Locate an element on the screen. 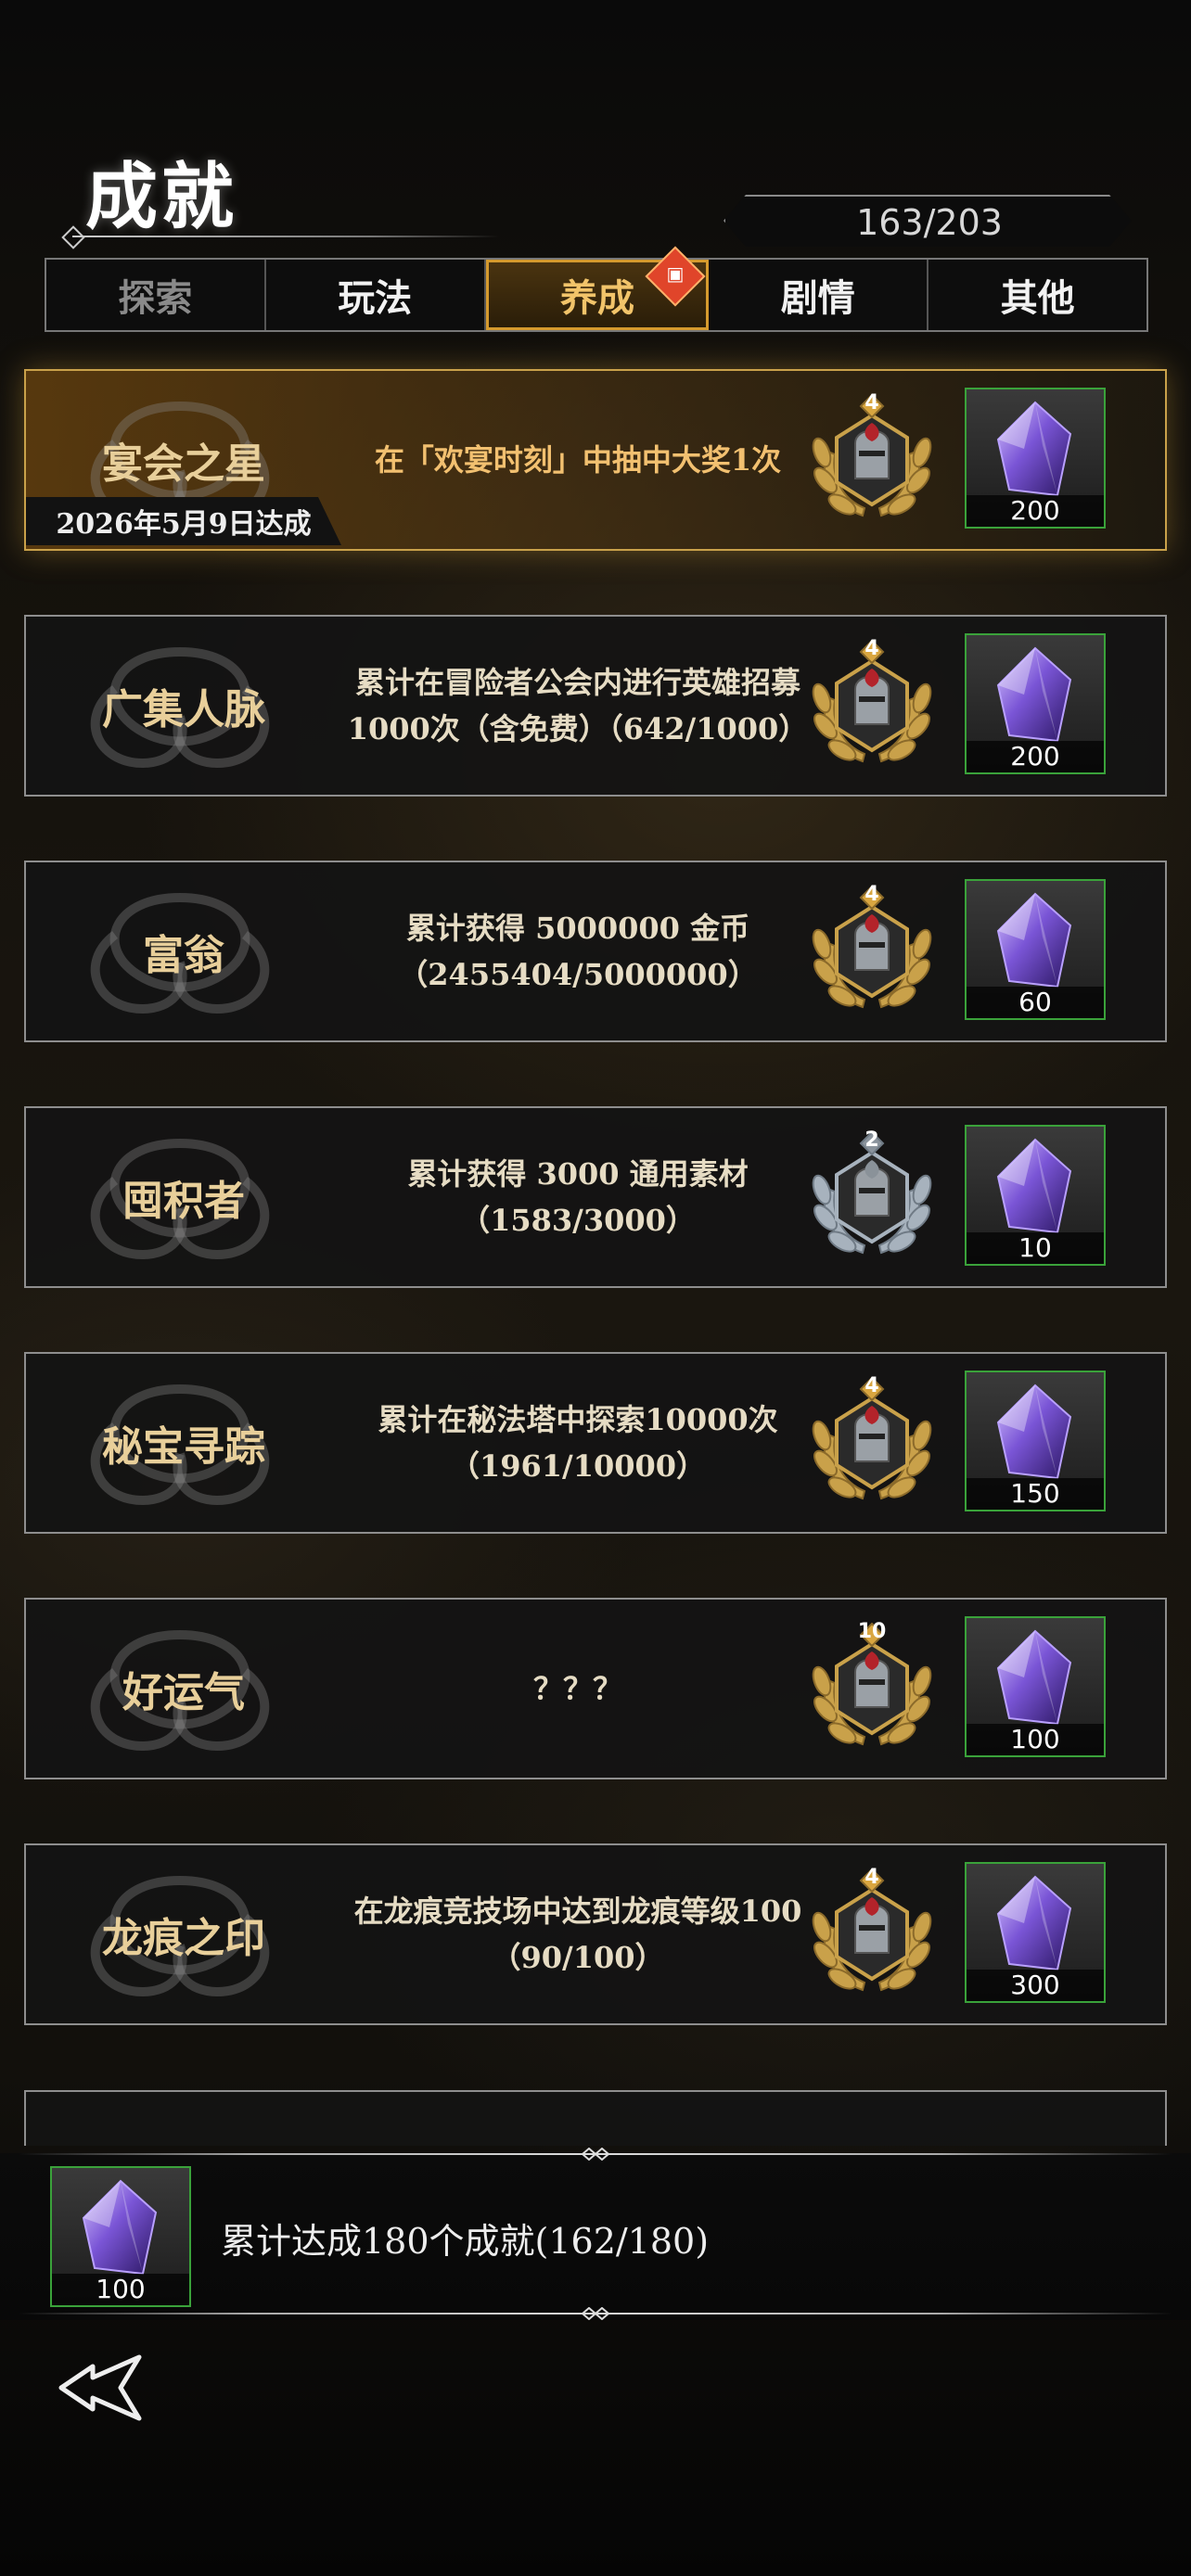 The height and width of the screenshot is (2576, 1191). achievement-progress: 163/203 is located at coordinates (928, 221).